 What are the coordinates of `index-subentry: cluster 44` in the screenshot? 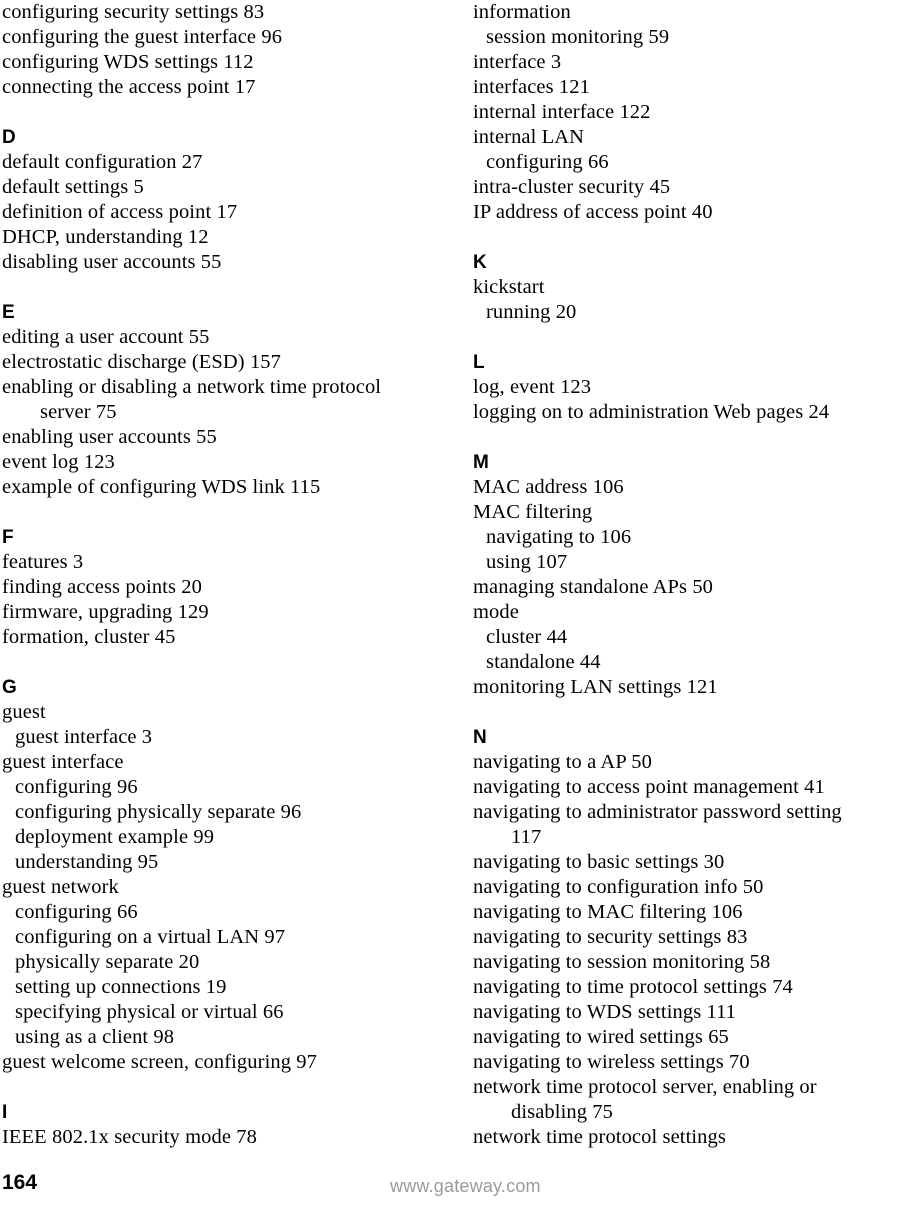 It's located at (527, 637).